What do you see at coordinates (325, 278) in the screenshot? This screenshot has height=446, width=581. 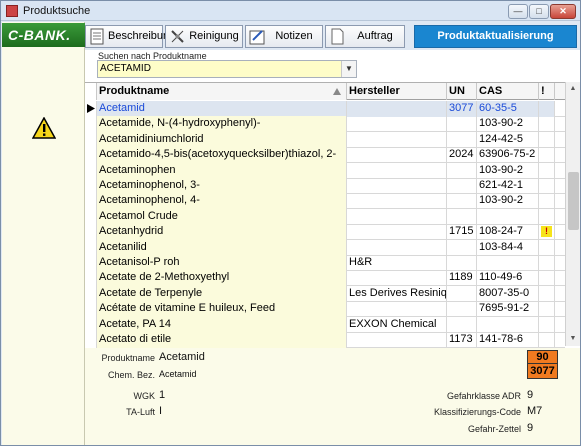 I see `table-row: Acetate de 2-Methoxyethyl 1189 110-49-6` at bounding box center [325, 278].